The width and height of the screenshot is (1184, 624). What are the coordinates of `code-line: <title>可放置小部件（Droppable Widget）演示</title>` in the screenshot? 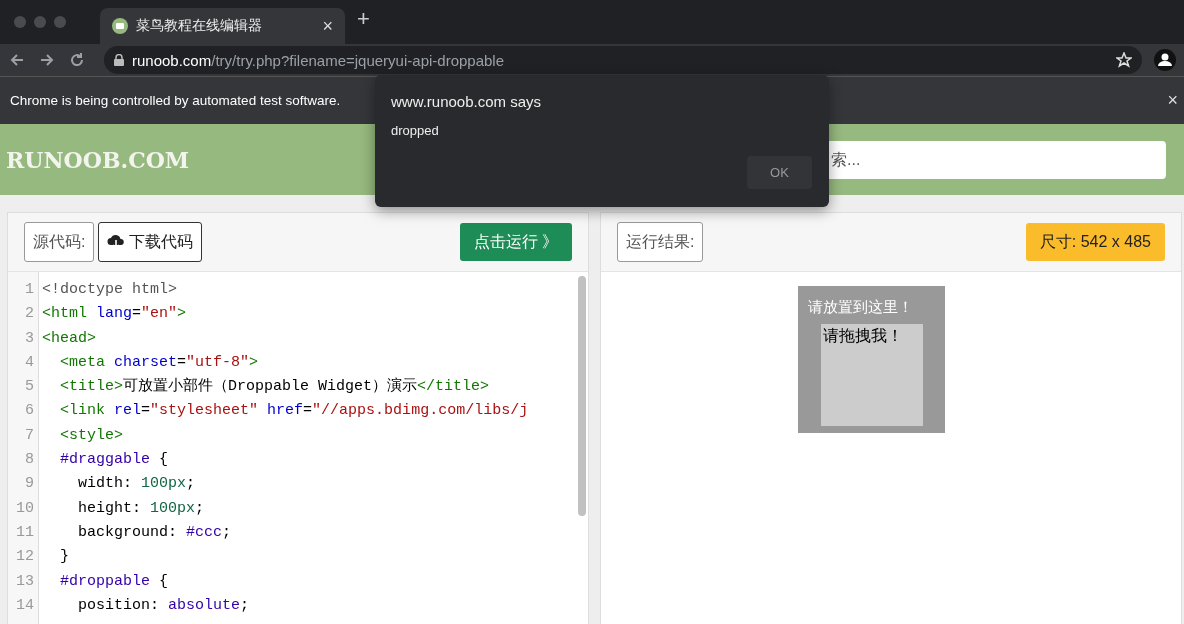 It's located at (275, 387).